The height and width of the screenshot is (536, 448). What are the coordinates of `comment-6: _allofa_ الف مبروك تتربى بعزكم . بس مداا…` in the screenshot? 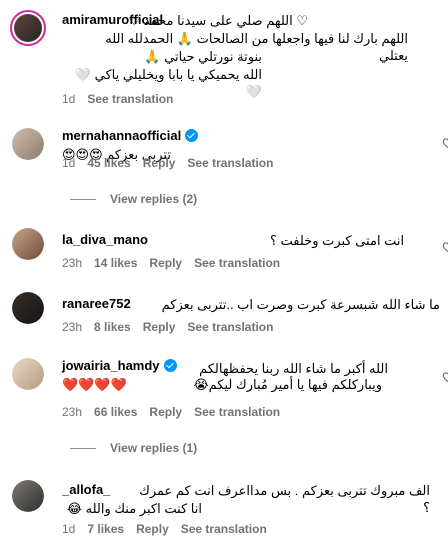 It's located at (224, 504).